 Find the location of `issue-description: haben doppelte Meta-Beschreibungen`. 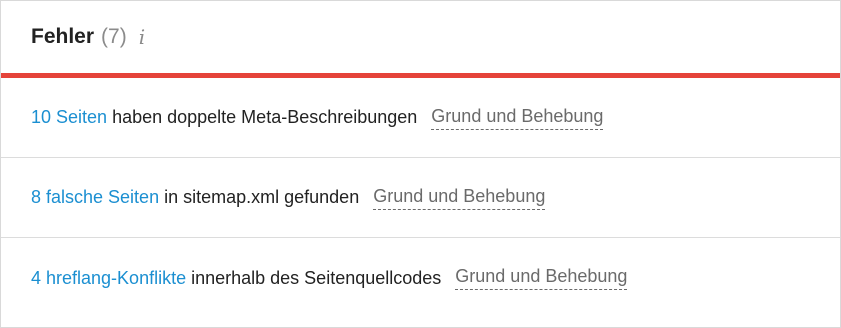

issue-description: haben doppelte Meta-Beschreibungen is located at coordinates (265, 117).